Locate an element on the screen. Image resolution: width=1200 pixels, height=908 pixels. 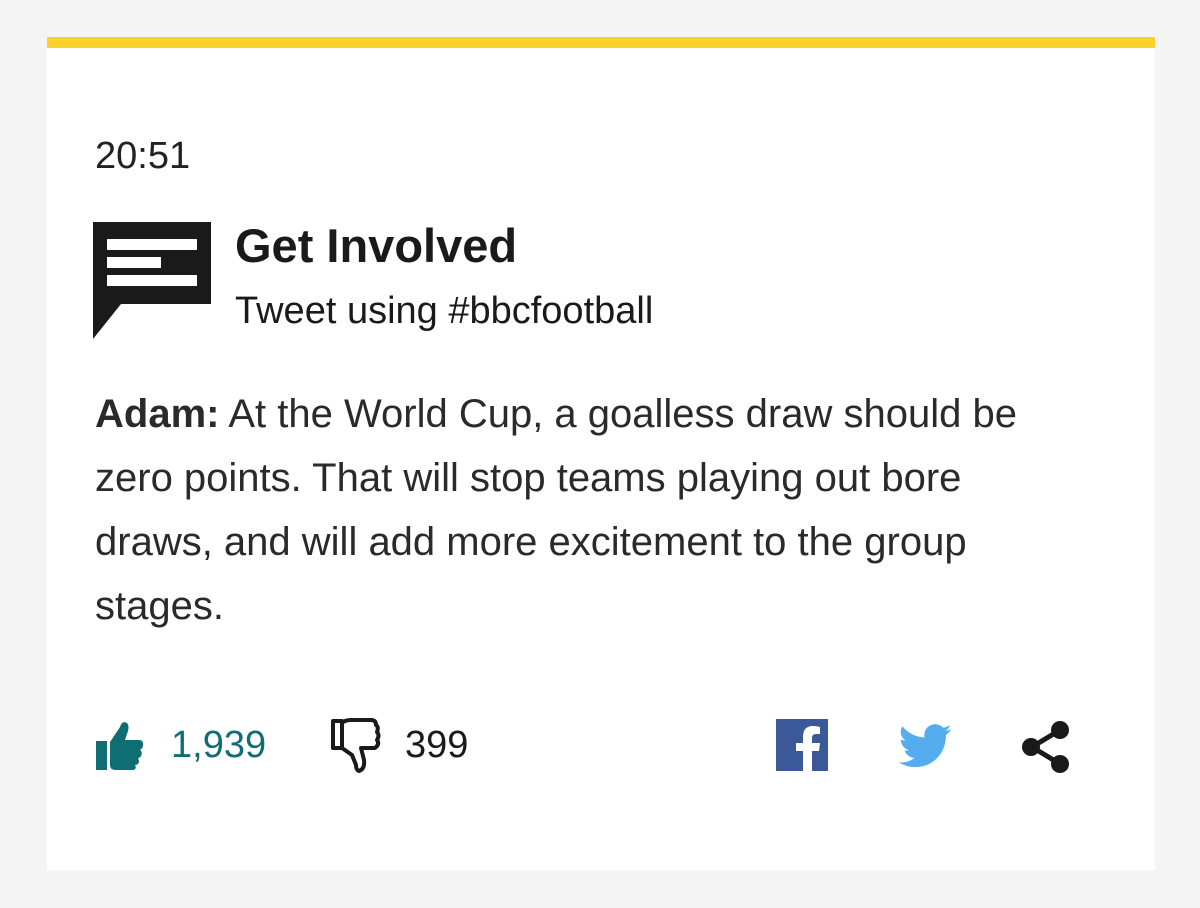
dislike-count: 399 is located at coordinates (437, 745).